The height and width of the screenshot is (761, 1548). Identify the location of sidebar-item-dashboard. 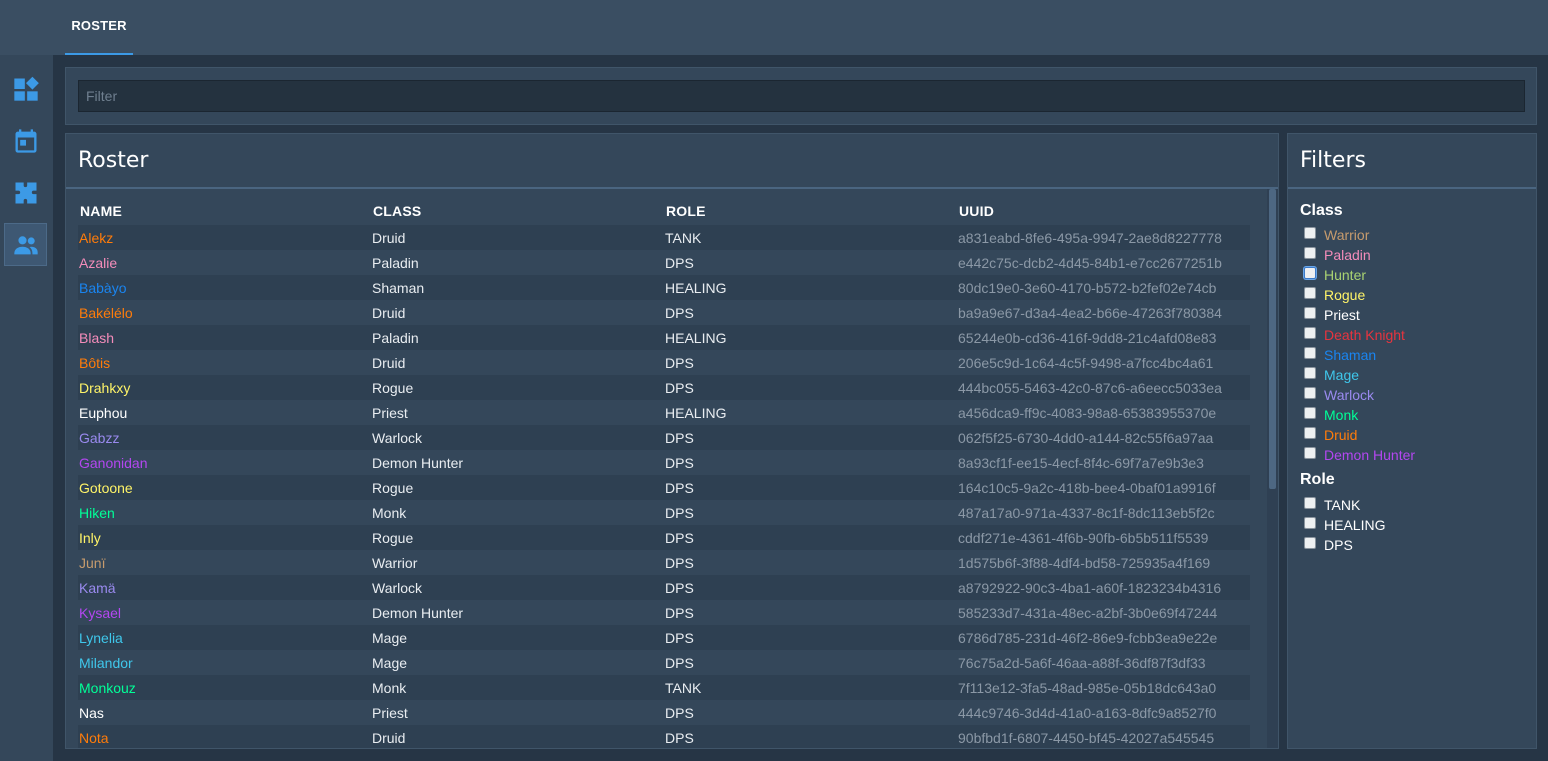
(25, 88).